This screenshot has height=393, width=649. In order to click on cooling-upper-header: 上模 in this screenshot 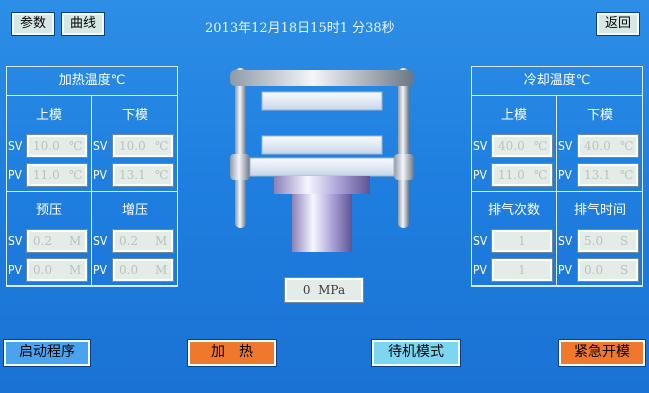, I will do `click(513, 115)`.